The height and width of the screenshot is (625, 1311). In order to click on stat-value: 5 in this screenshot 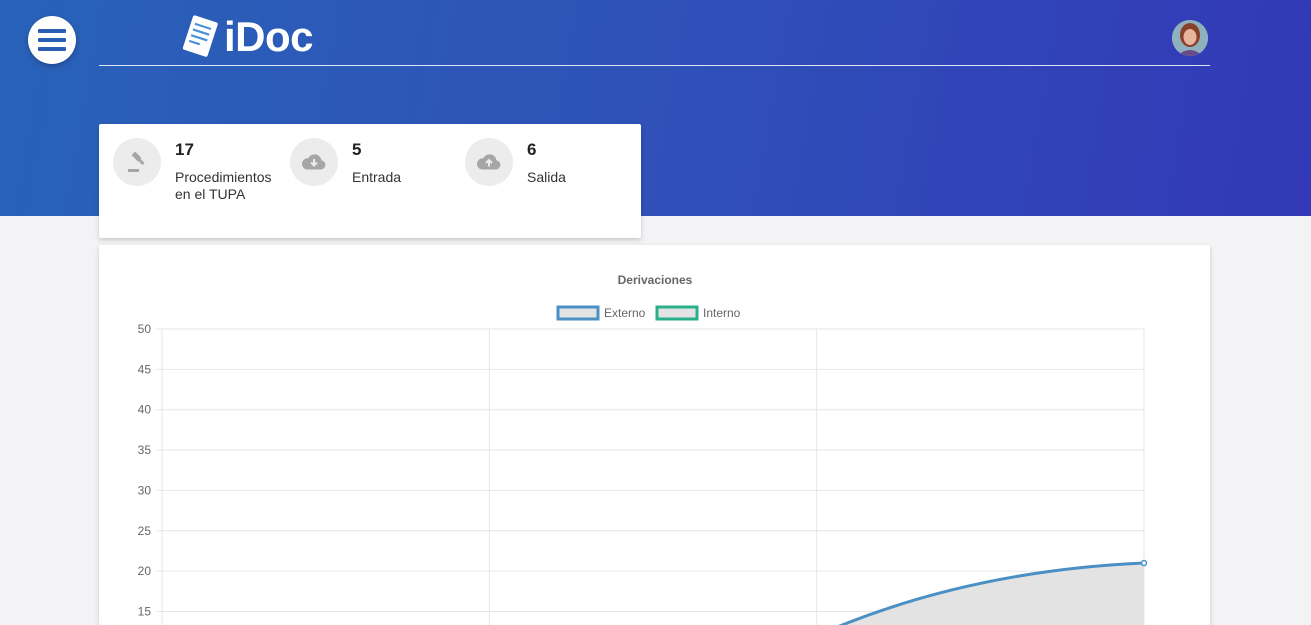, I will do `click(357, 149)`.